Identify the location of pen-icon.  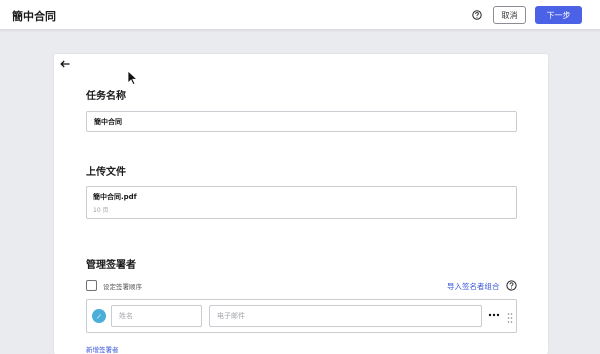
(98, 316).